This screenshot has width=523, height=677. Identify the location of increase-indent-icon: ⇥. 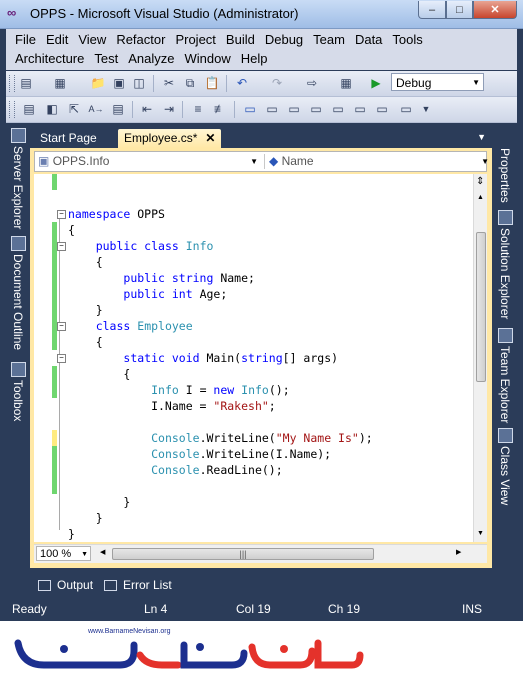
(169, 109).